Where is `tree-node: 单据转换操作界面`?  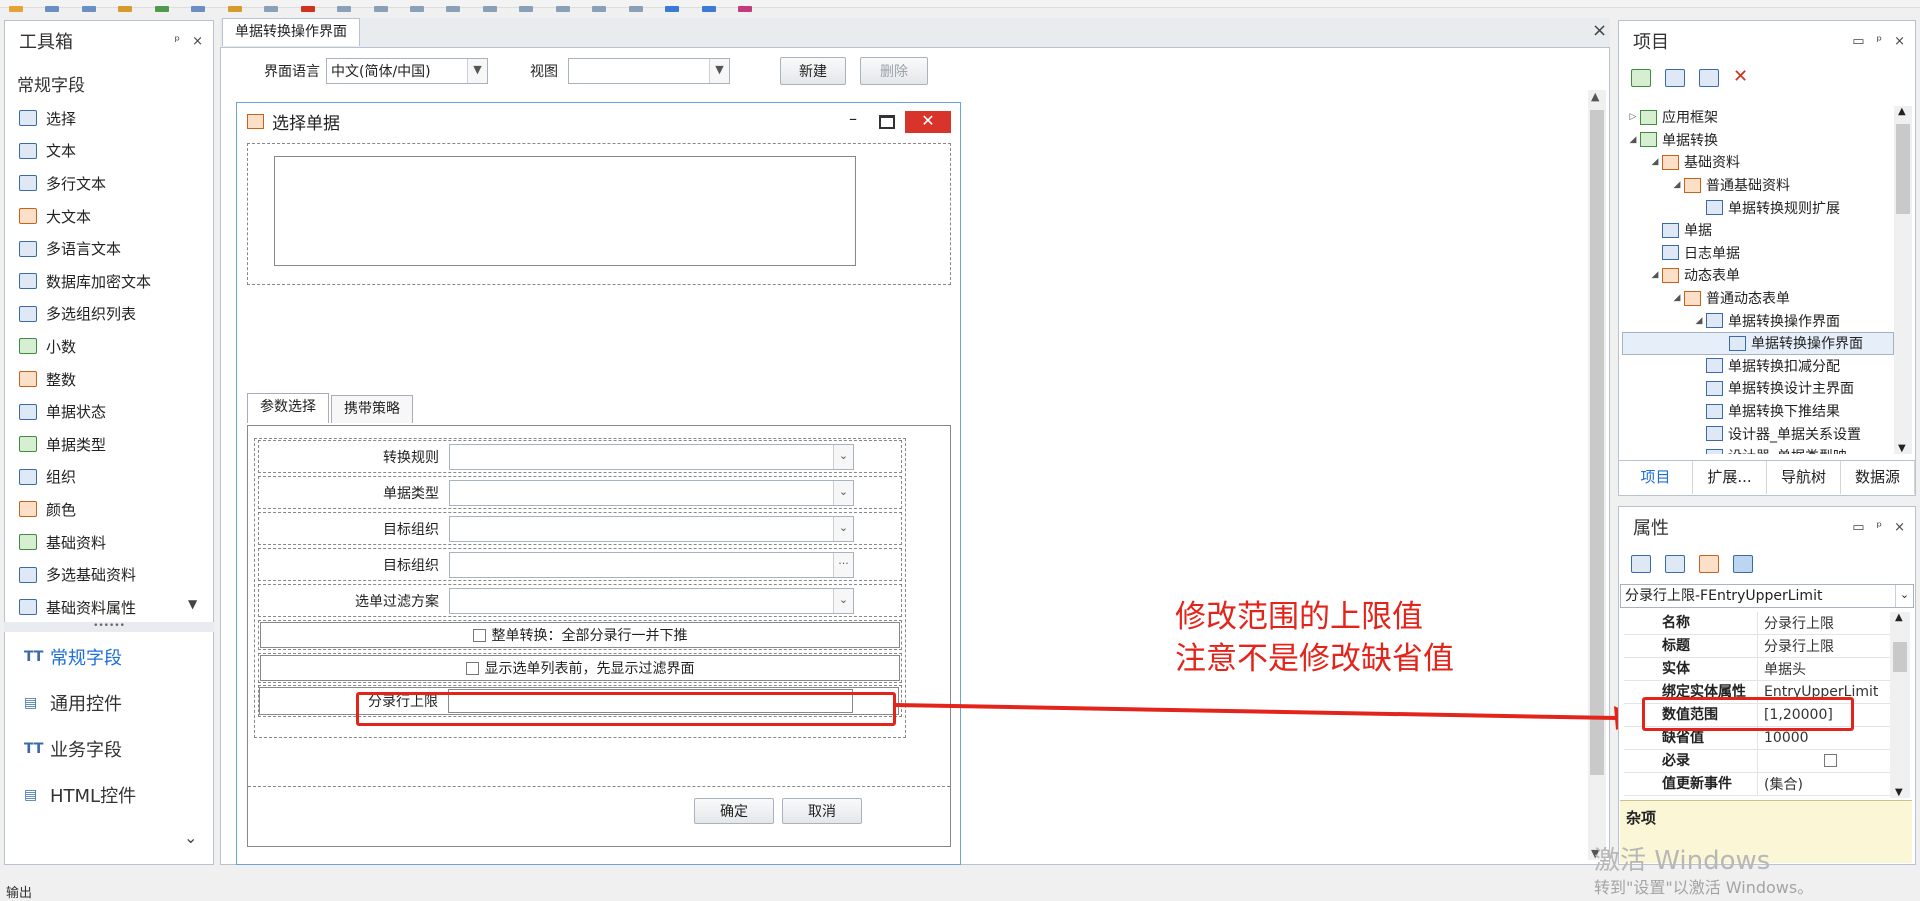 tree-node: 单据转换操作界面 is located at coordinates (1758, 343).